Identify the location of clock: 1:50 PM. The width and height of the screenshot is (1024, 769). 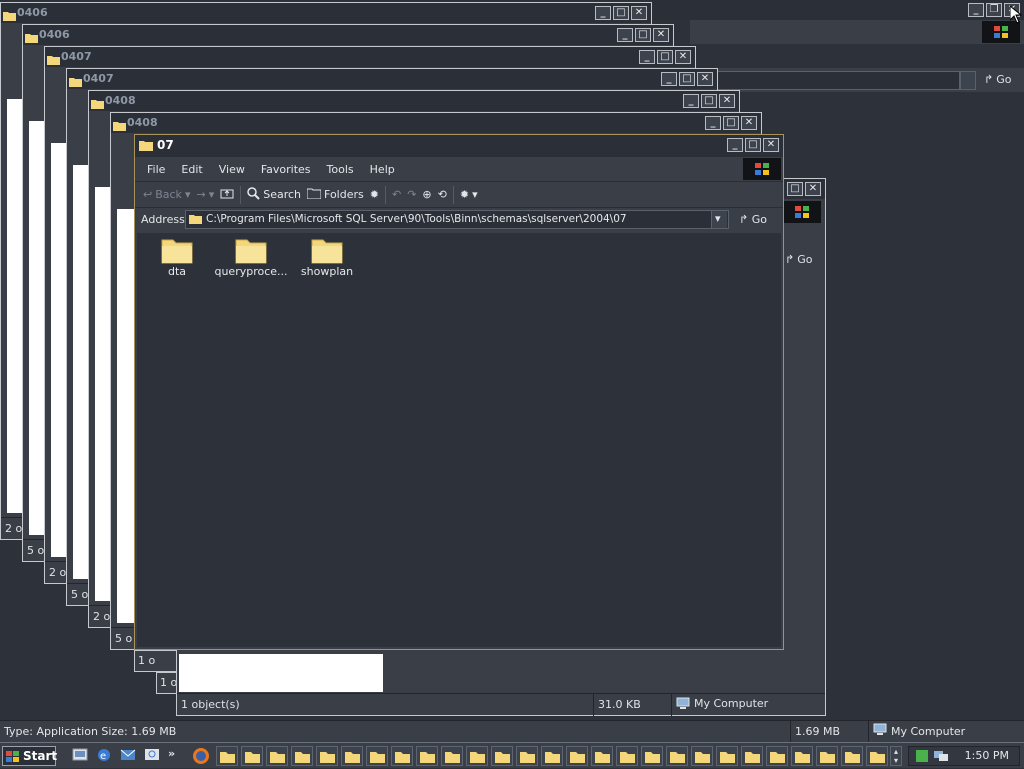
(987, 755).